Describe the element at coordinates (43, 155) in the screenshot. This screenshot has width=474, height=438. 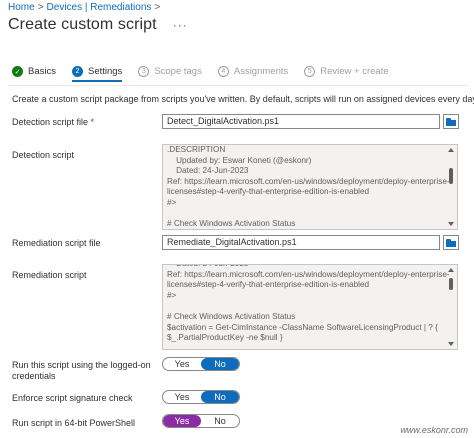
I see `detection-script-label: Detection script` at that location.